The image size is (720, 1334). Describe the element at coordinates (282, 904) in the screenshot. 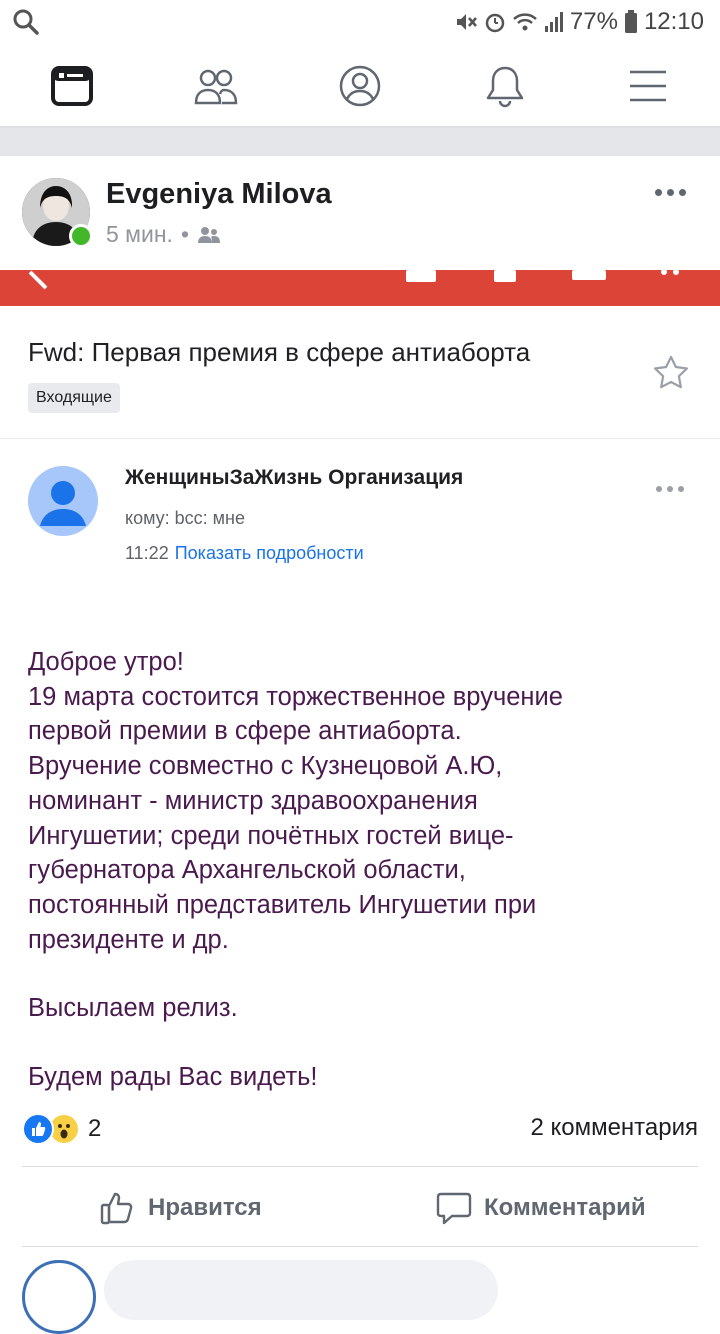

I see `body-line: постоянный представитель Ингушетии при` at that location.